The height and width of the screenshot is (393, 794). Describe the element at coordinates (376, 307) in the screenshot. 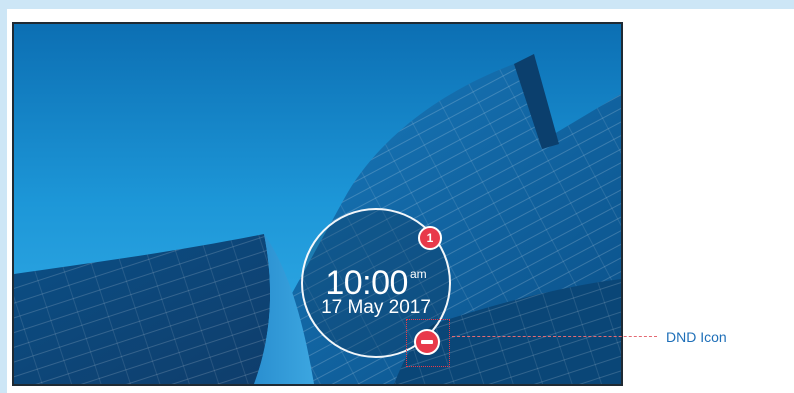

I see `clock-date: 17 May 2017` at that location.